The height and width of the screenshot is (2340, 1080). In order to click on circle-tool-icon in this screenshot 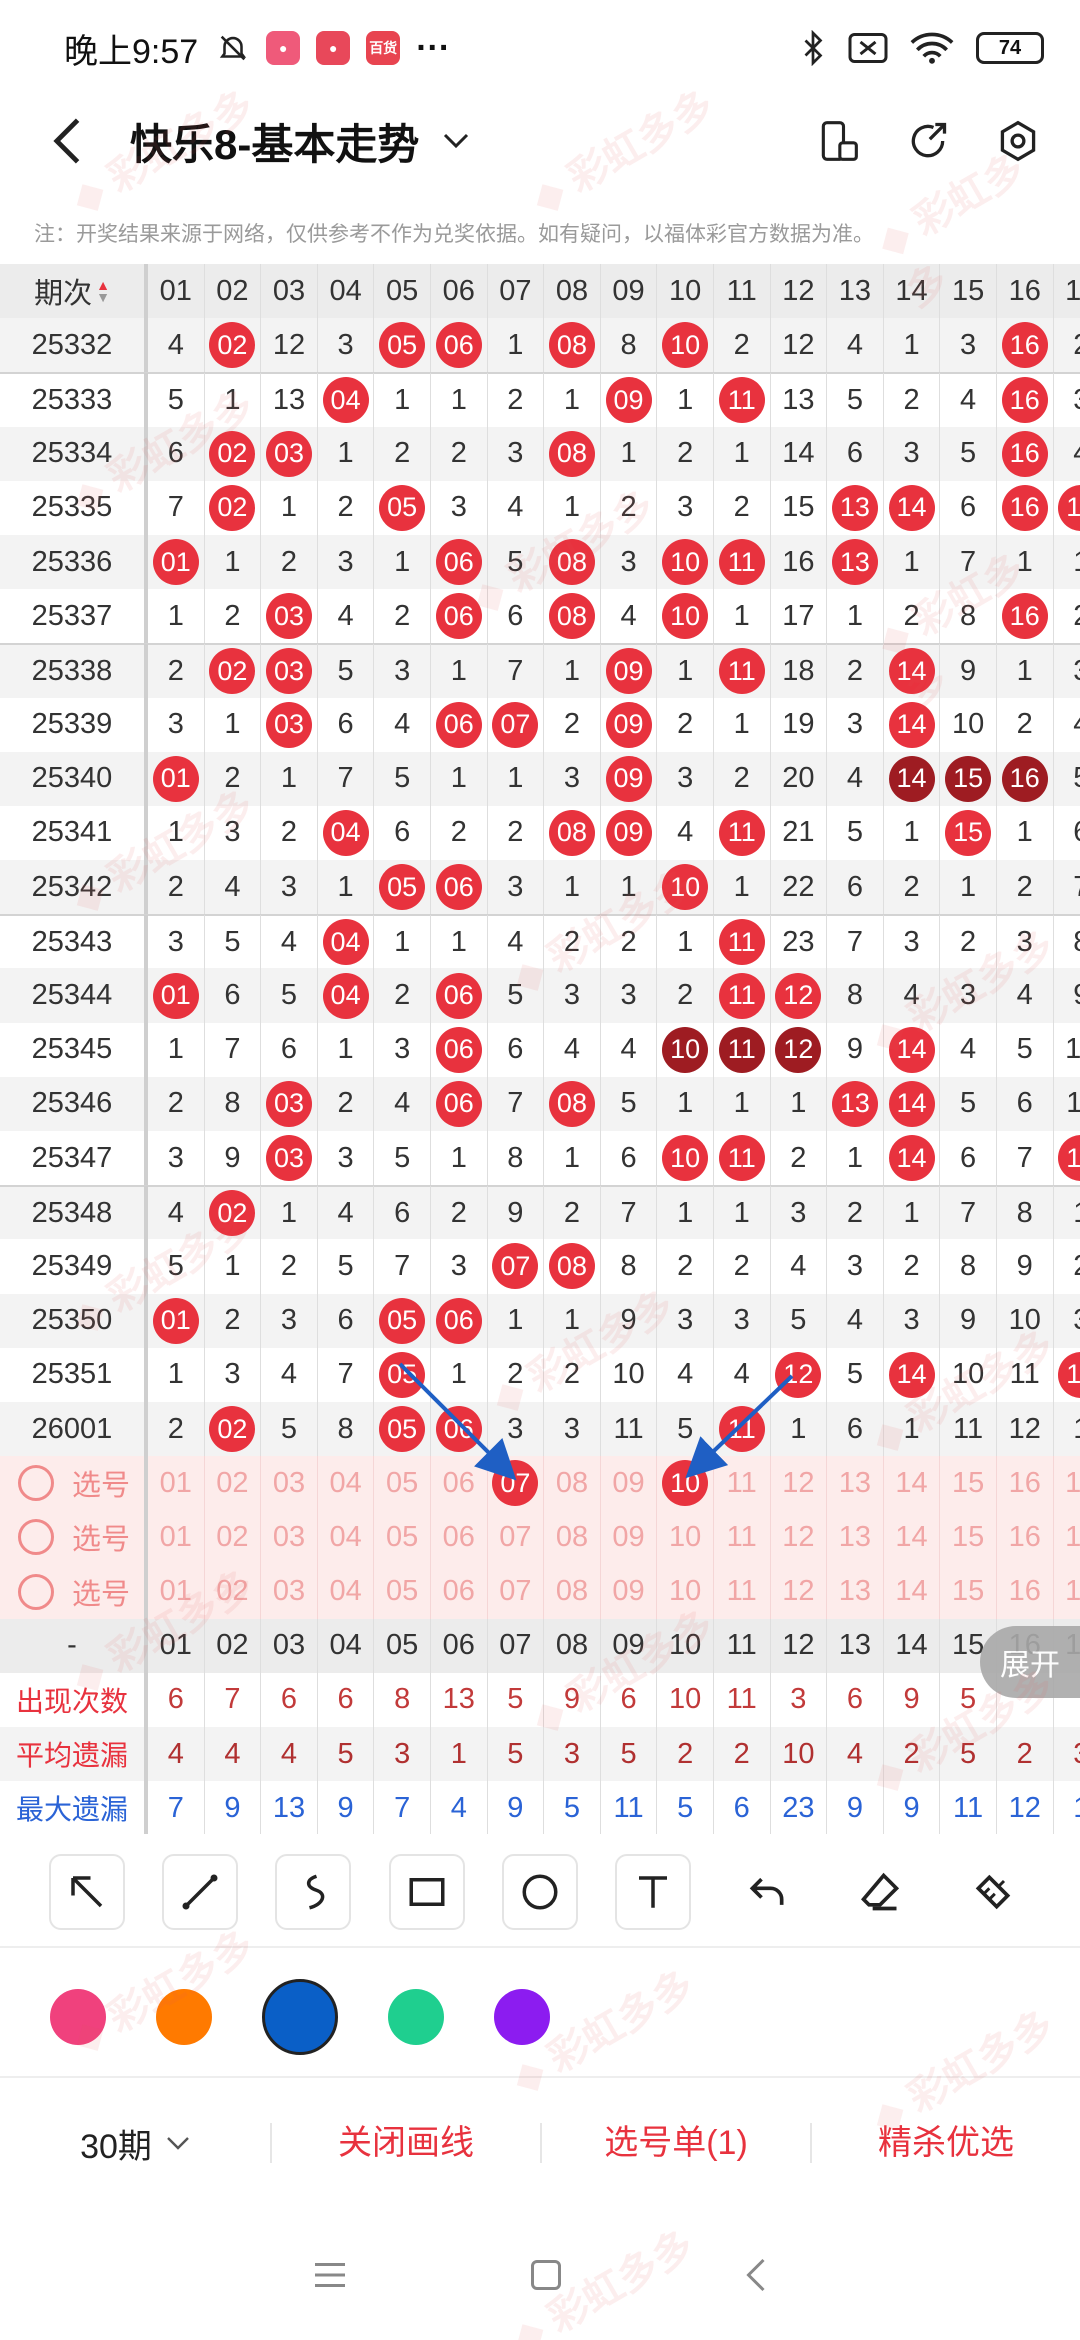, I will do `click(539, 1892)`.